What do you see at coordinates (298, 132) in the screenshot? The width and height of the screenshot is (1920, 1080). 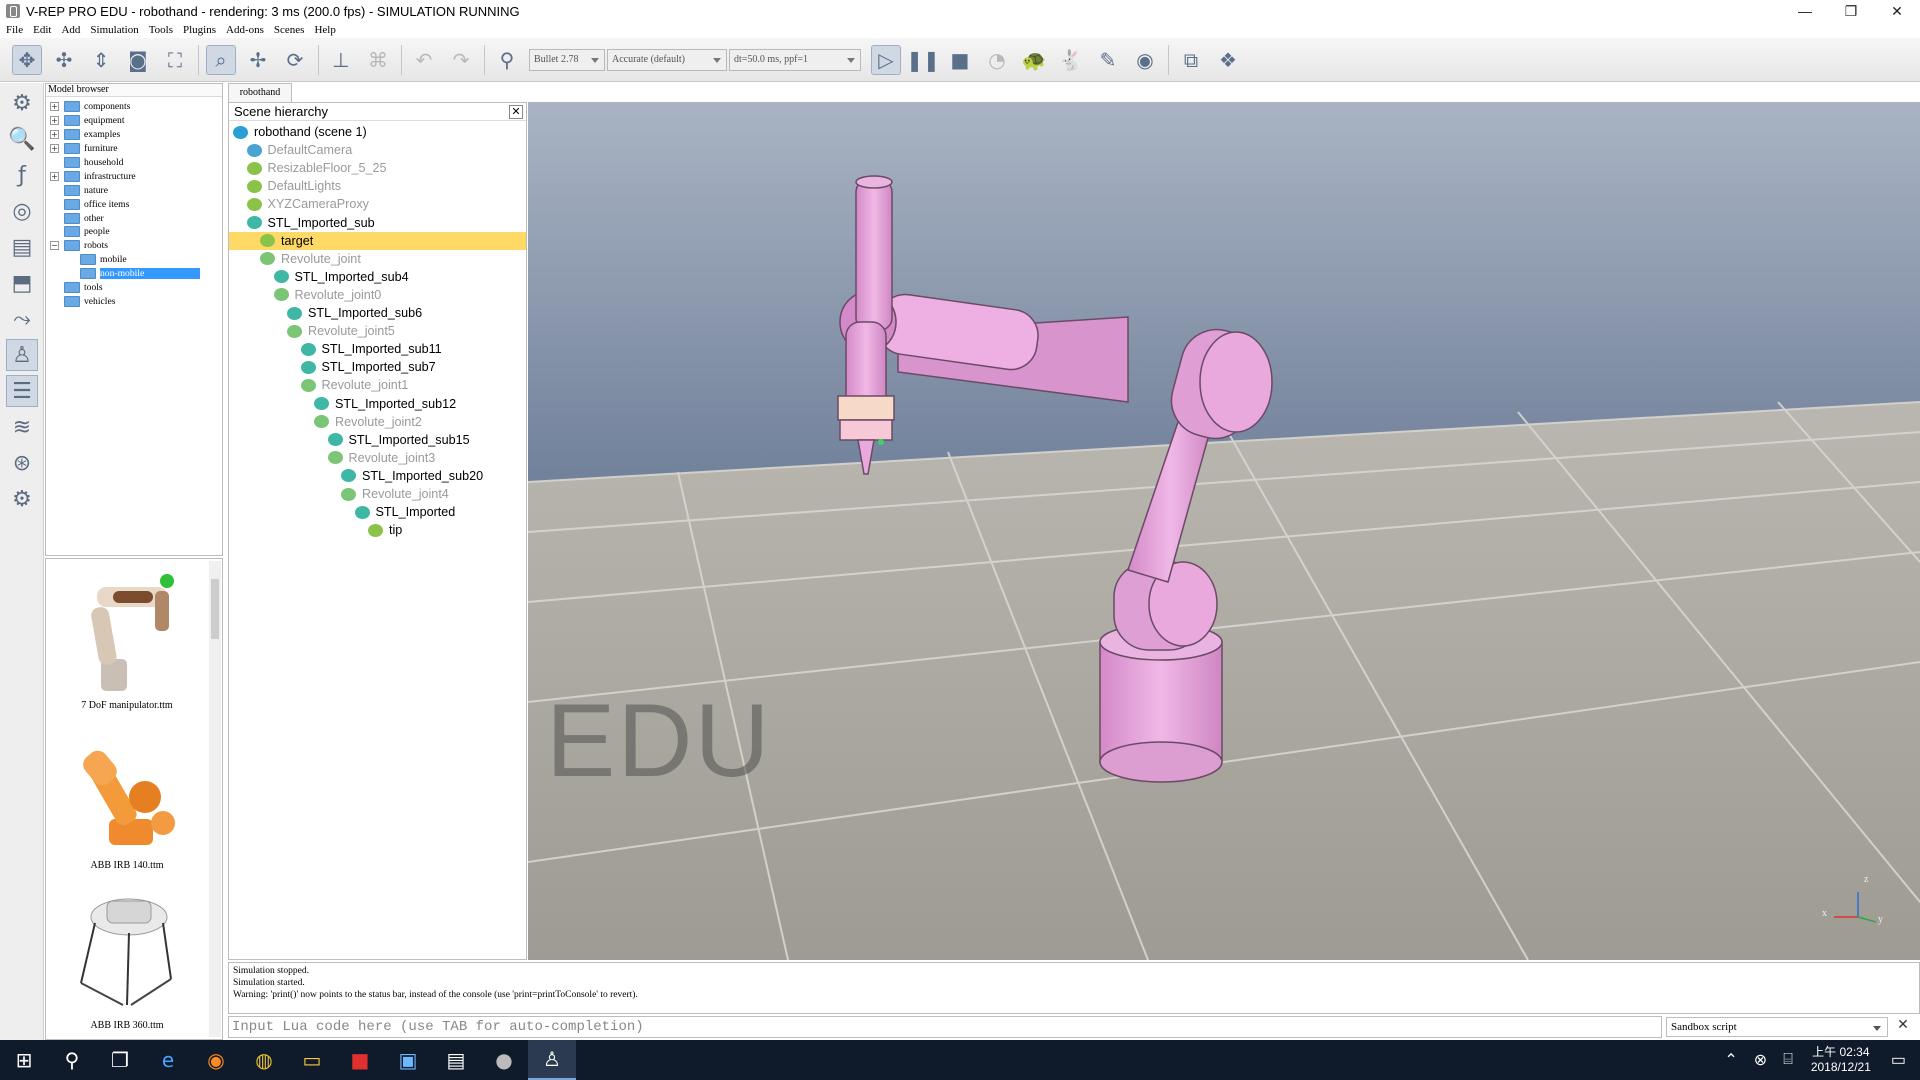 I see `hierarchy-item: robothand (scene 1)` at bounding box center [298, 132].